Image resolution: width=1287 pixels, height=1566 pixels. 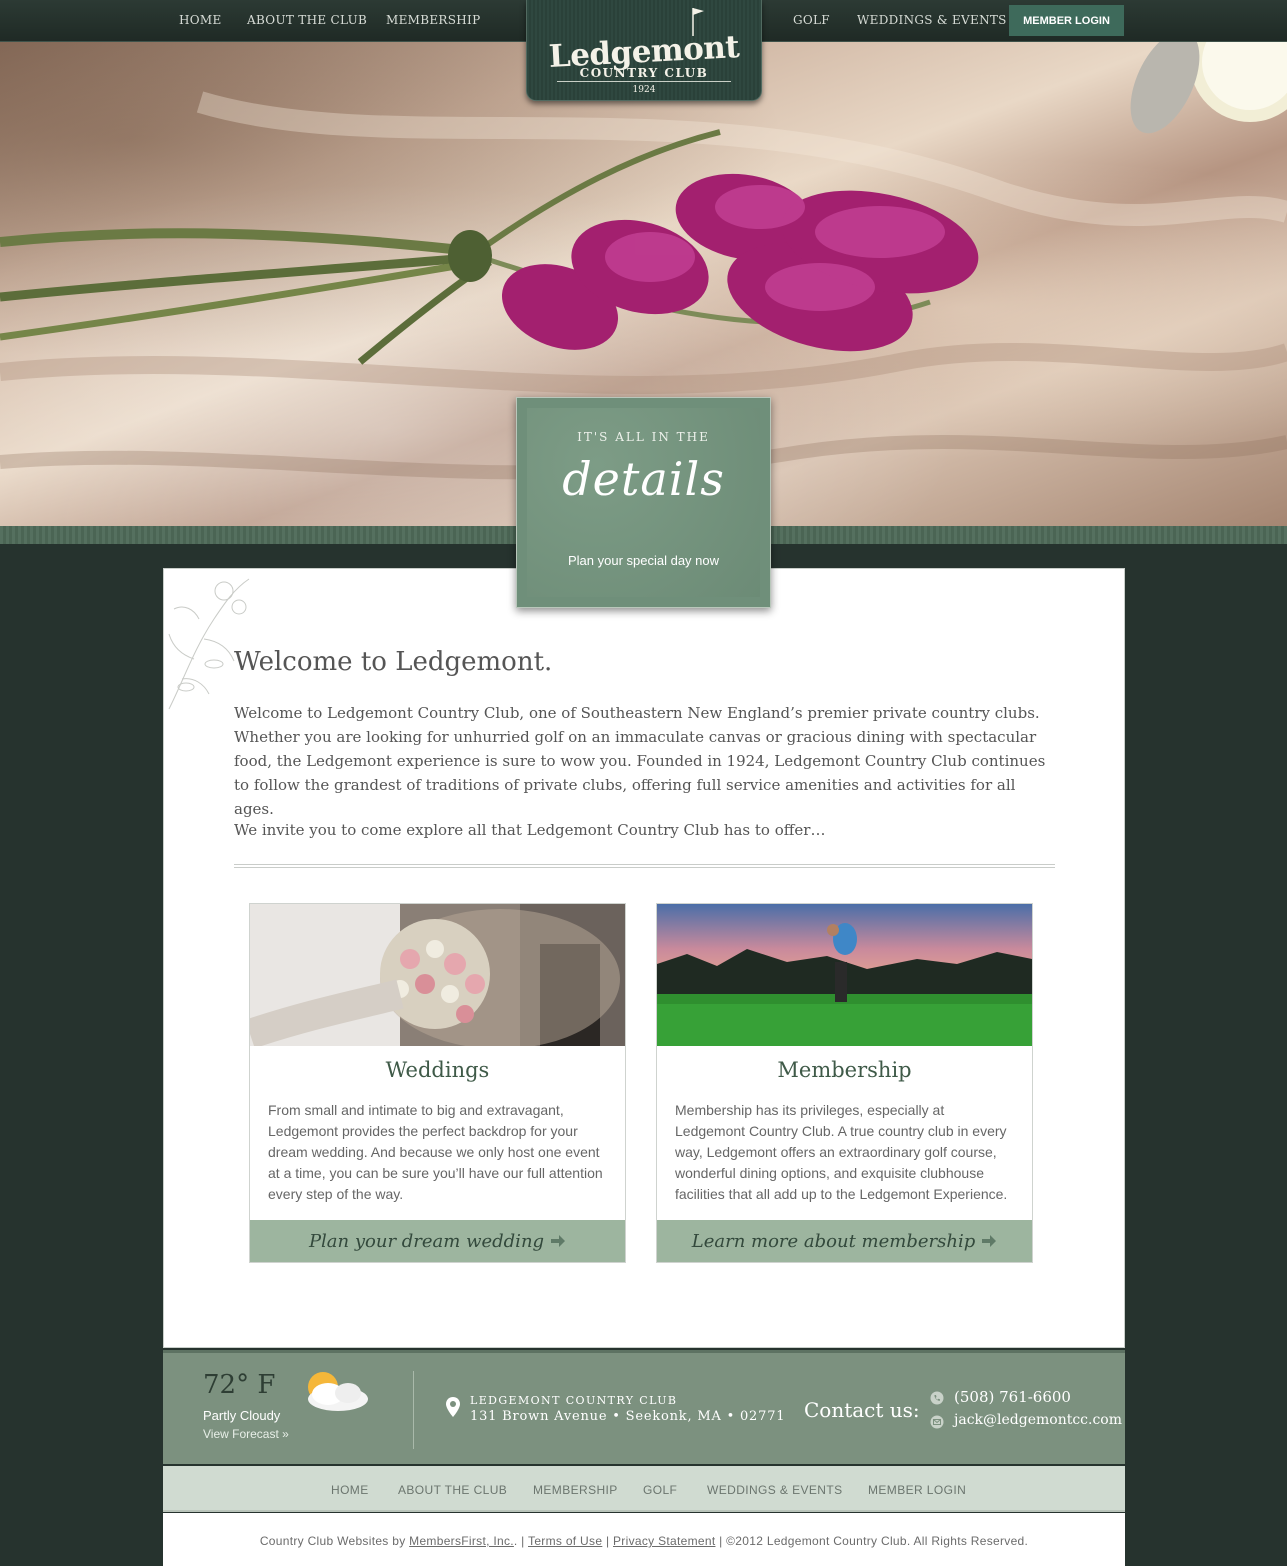 I want to click on nav-membership: MEMBERSHIP, so click(x=433, y=20).